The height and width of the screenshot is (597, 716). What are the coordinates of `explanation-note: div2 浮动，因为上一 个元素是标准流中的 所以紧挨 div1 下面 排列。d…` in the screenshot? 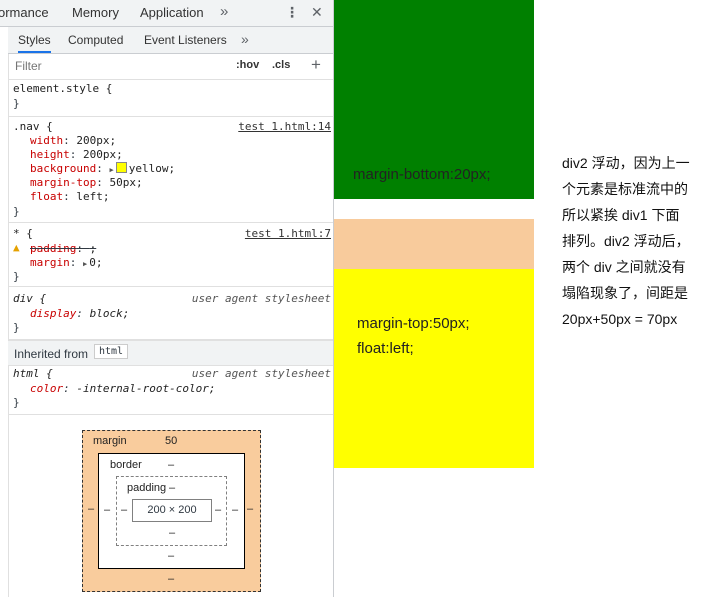 It's located at (637, 241).